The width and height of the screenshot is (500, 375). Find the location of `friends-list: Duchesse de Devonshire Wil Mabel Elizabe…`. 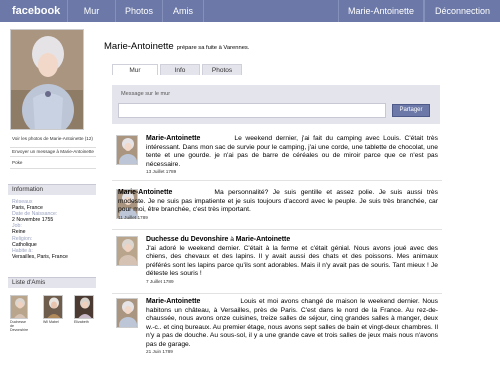

friends-list: Duchesse de Devonshire Wil Mabel Elizabe… is located at coordinates (52, 313).